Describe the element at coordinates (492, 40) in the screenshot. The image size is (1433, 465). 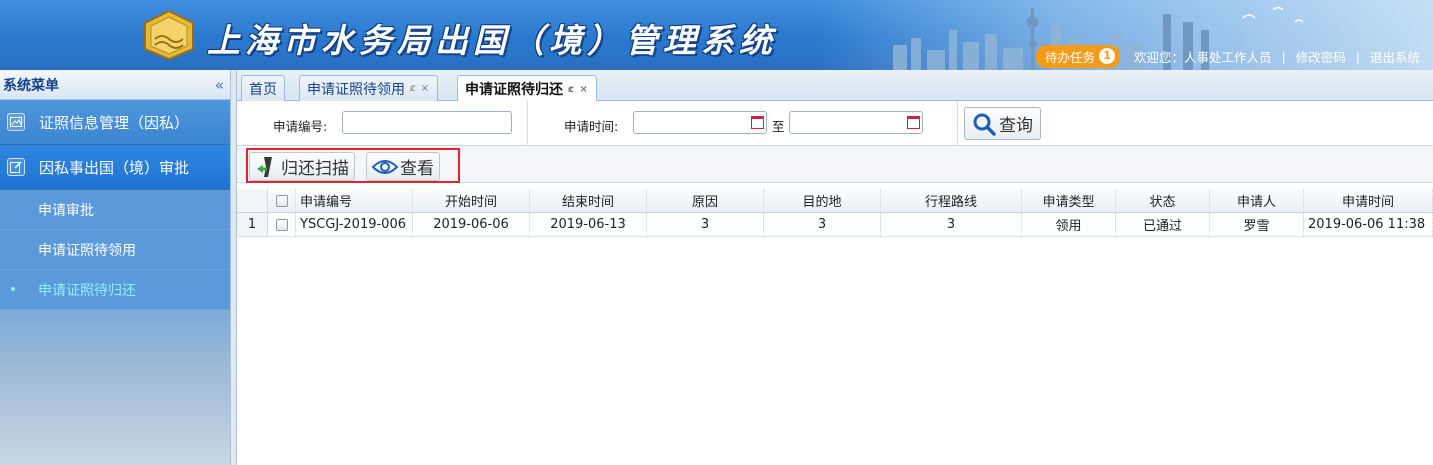
I see `system-title: 上海市水务局出国（境）管理系统` at that location.